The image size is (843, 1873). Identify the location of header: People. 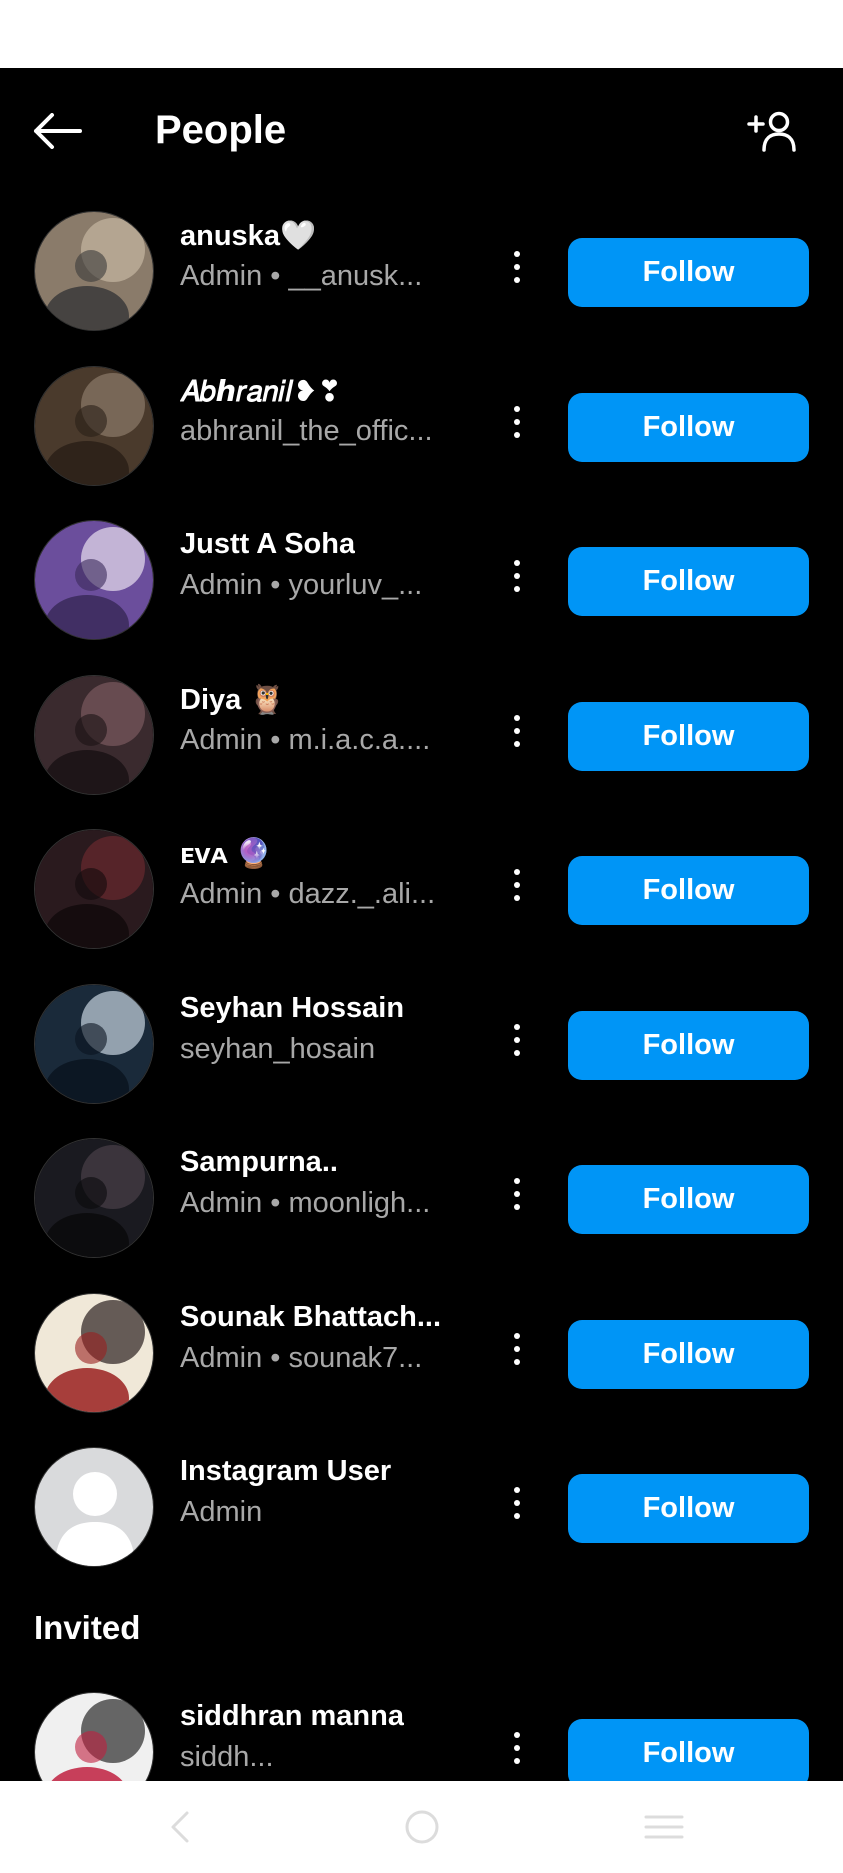
(421, 130).